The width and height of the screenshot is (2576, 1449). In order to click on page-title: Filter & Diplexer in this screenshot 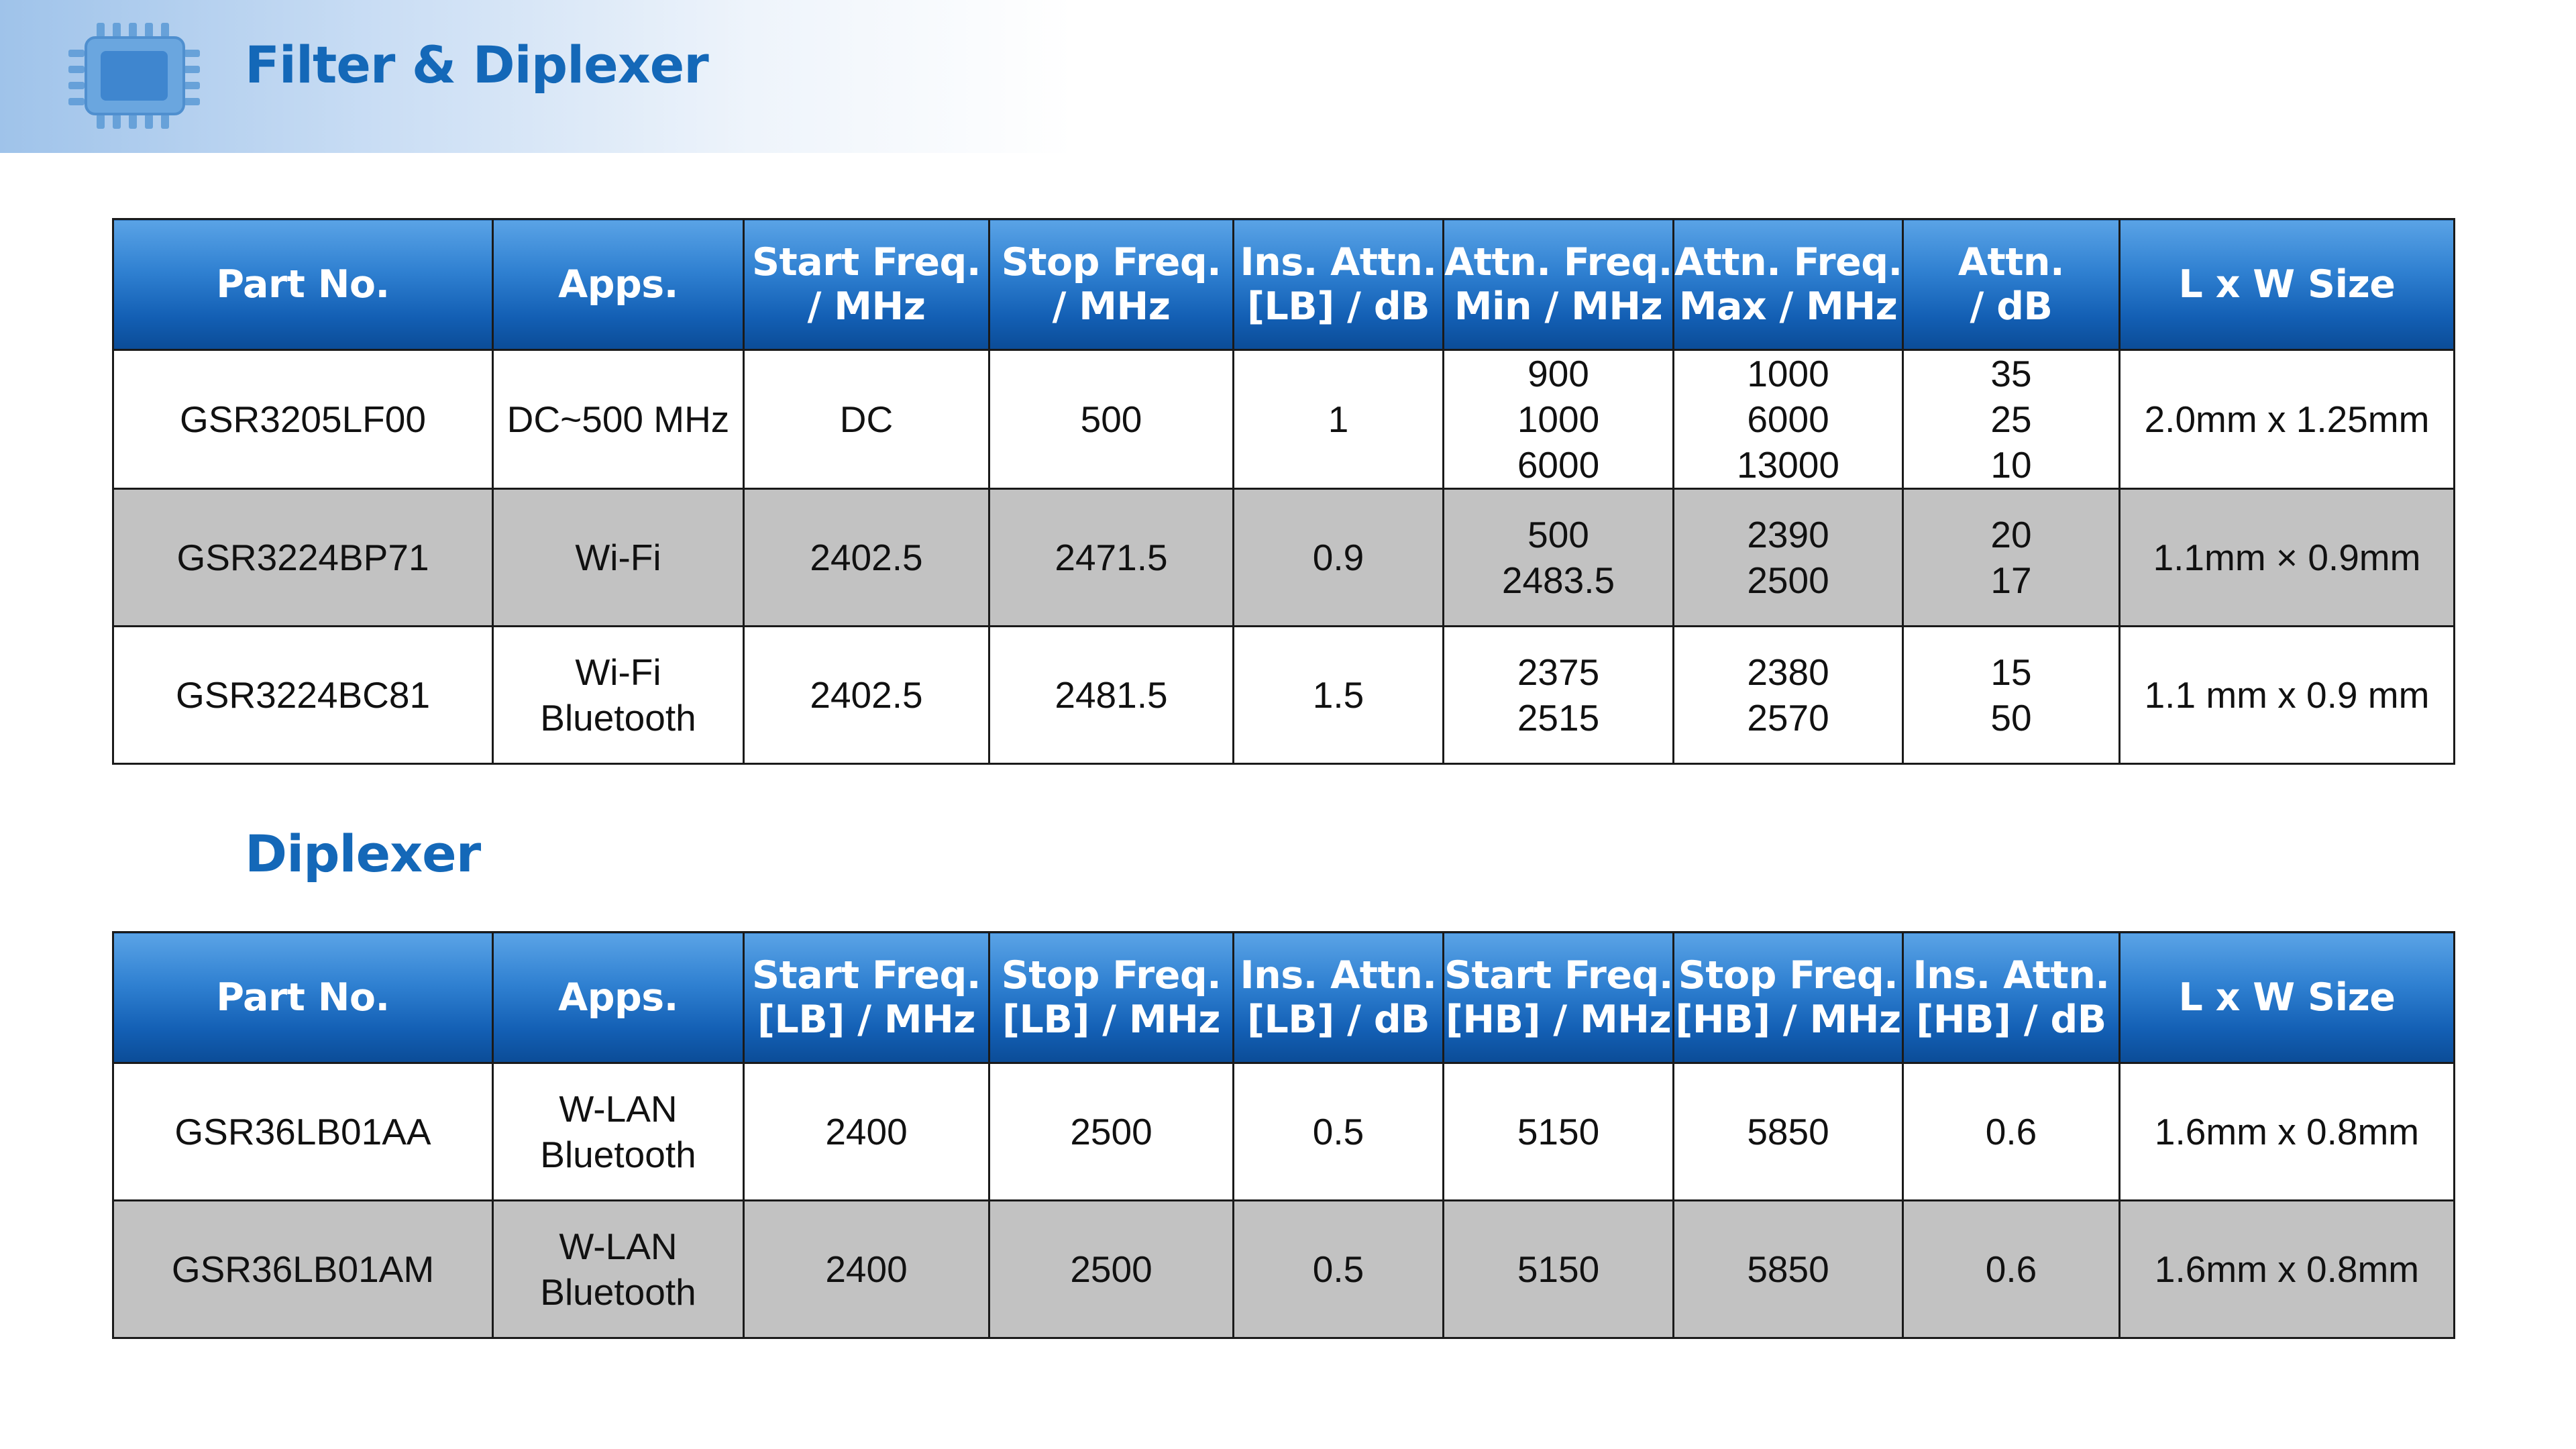, I will do `click(477, 65)`.